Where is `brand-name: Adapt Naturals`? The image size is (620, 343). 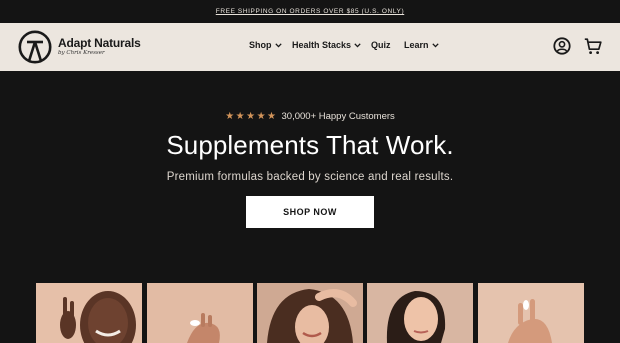 brand-name: Adapt Naturals is located at coordinates (99, 43).